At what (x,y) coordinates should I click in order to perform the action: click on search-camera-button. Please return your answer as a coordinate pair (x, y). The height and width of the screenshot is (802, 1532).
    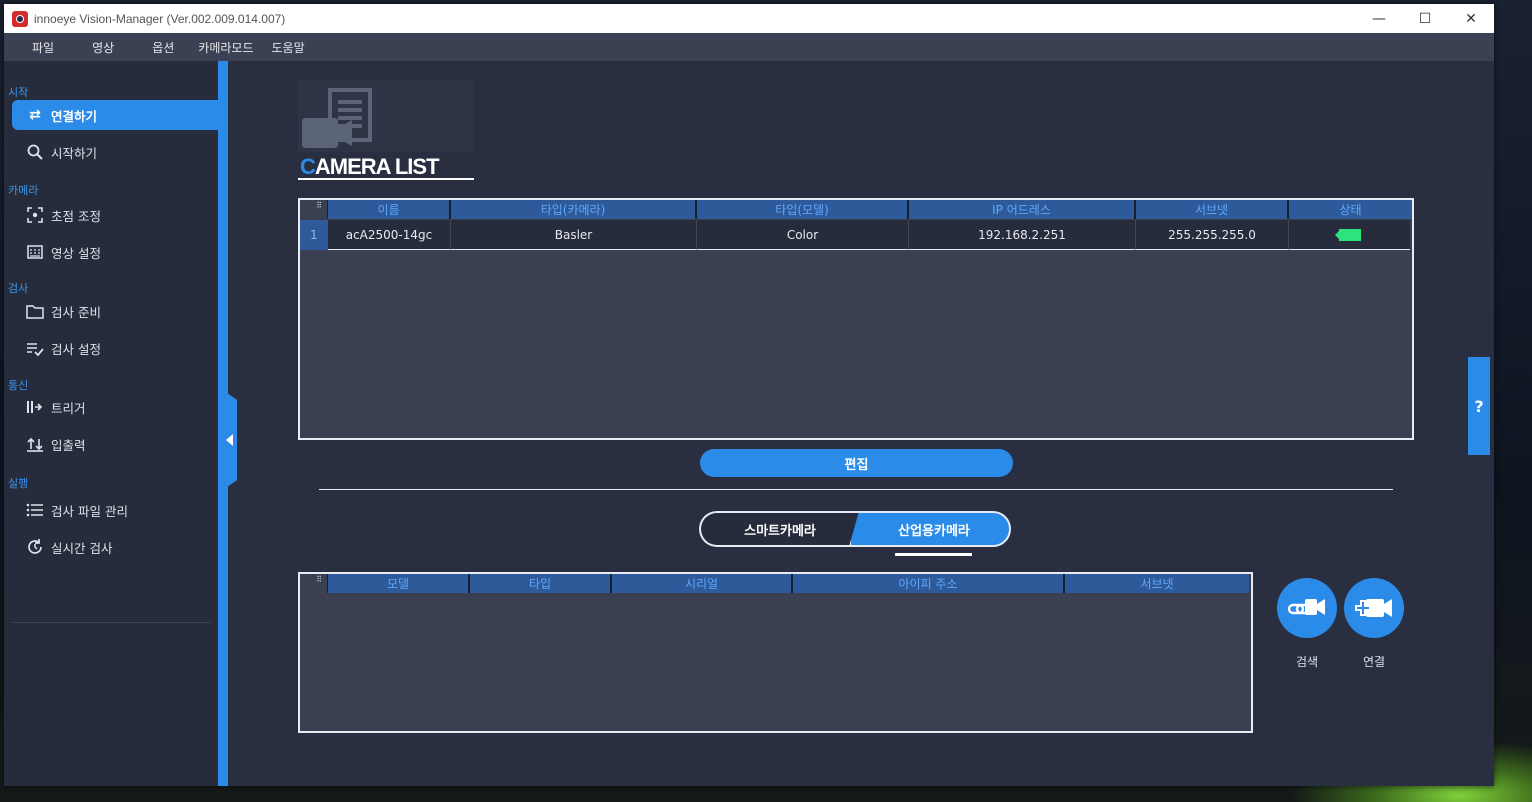
    Looking at the image, I should click on (1307, 608).